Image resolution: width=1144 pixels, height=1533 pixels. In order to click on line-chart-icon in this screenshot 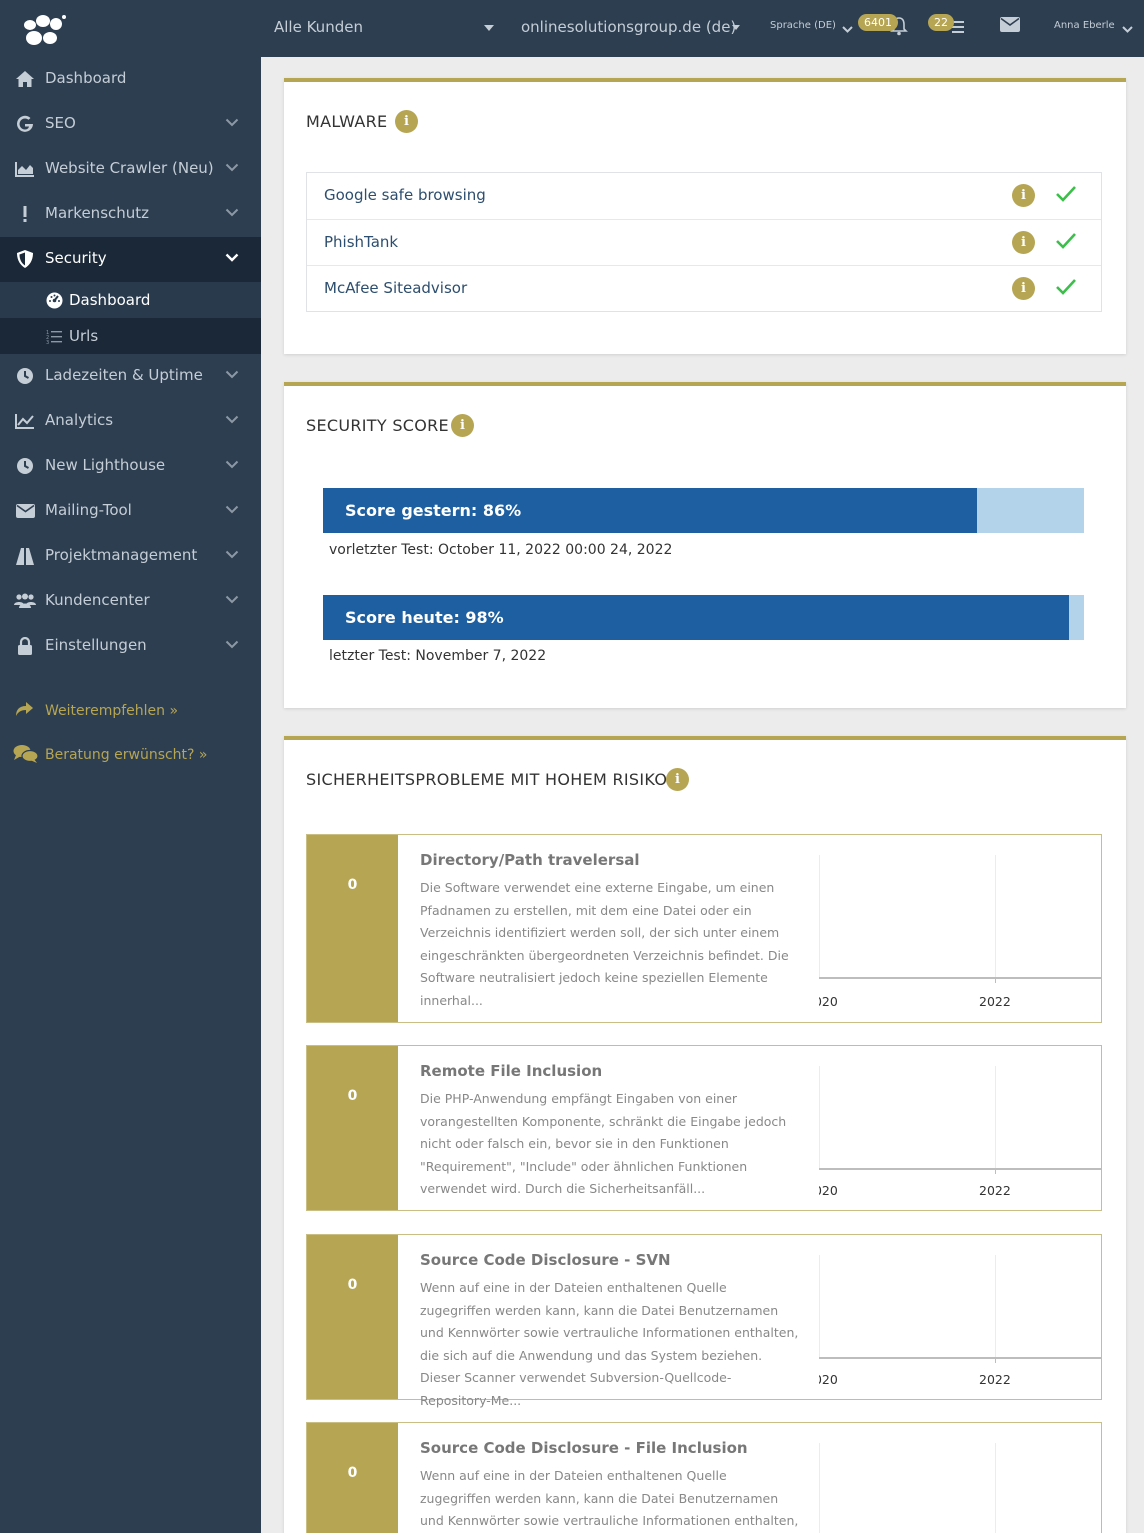, I will do `click(25, 421)`.